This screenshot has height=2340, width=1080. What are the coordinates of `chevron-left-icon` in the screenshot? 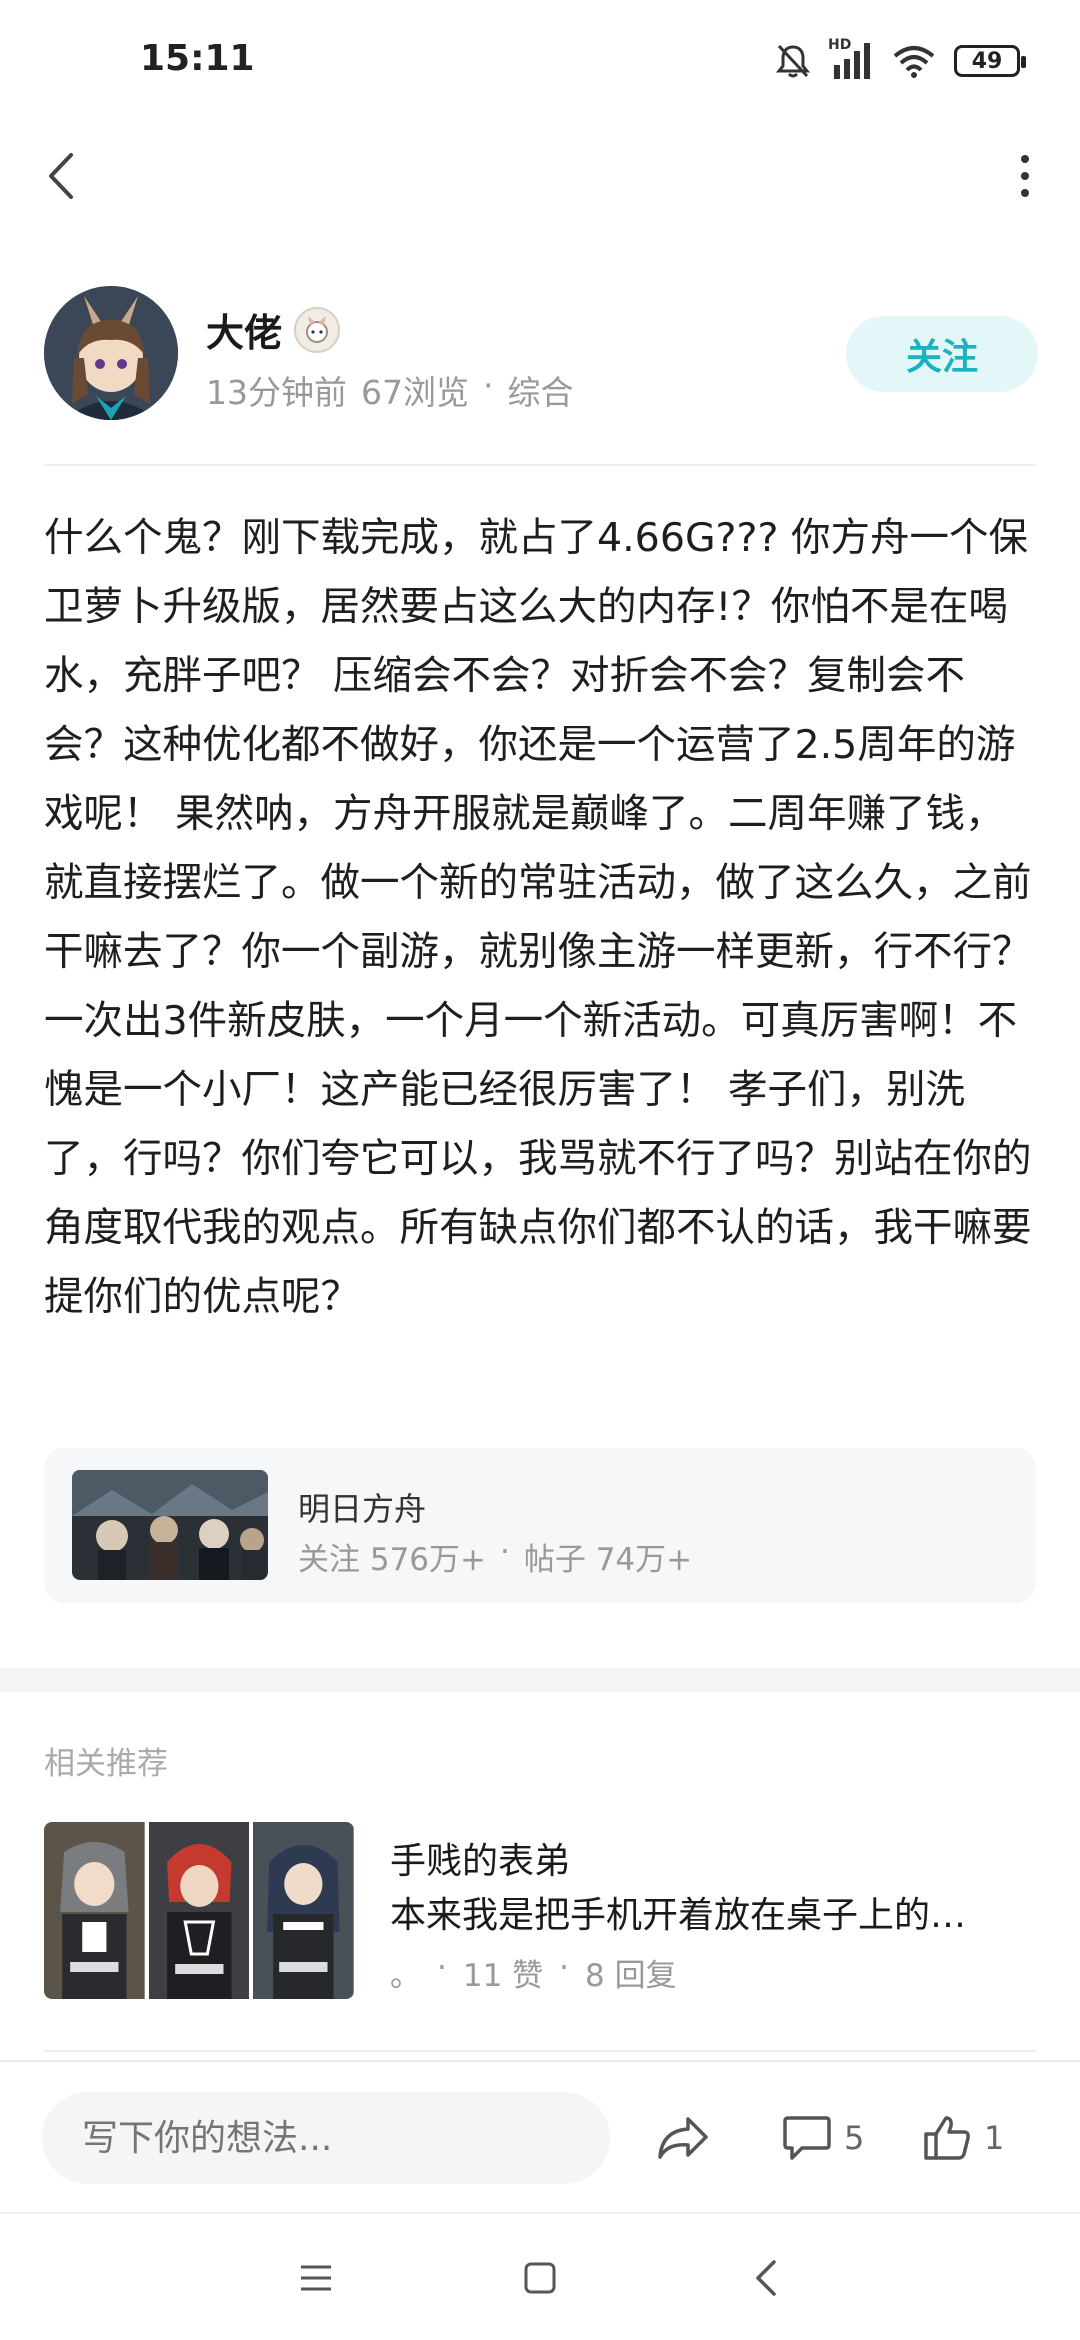 It's located at (766, 2278).